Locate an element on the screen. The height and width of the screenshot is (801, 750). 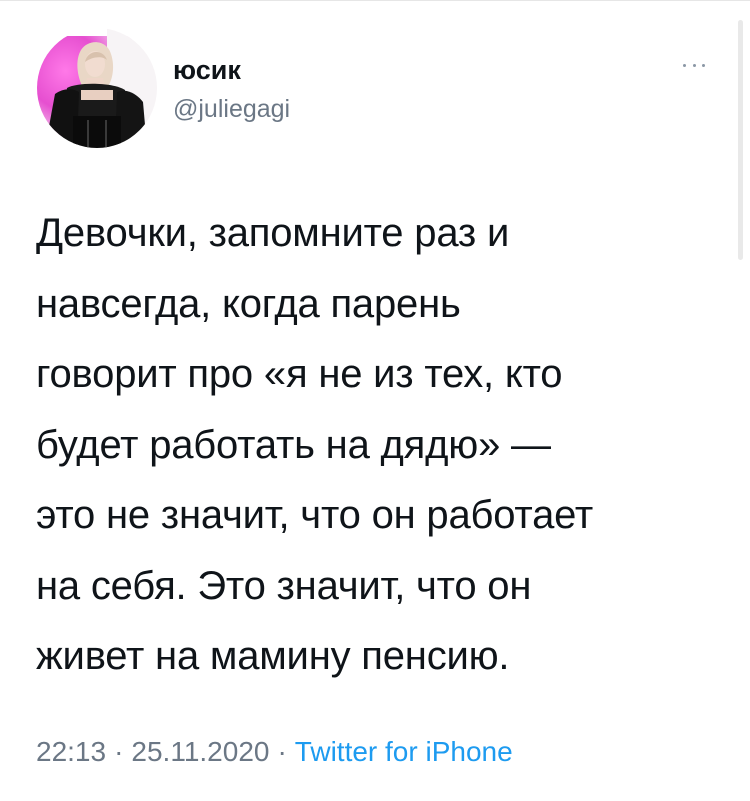
tweet-text-line: говорит про «я не из тех, кто is located at coordinates (299, 374).